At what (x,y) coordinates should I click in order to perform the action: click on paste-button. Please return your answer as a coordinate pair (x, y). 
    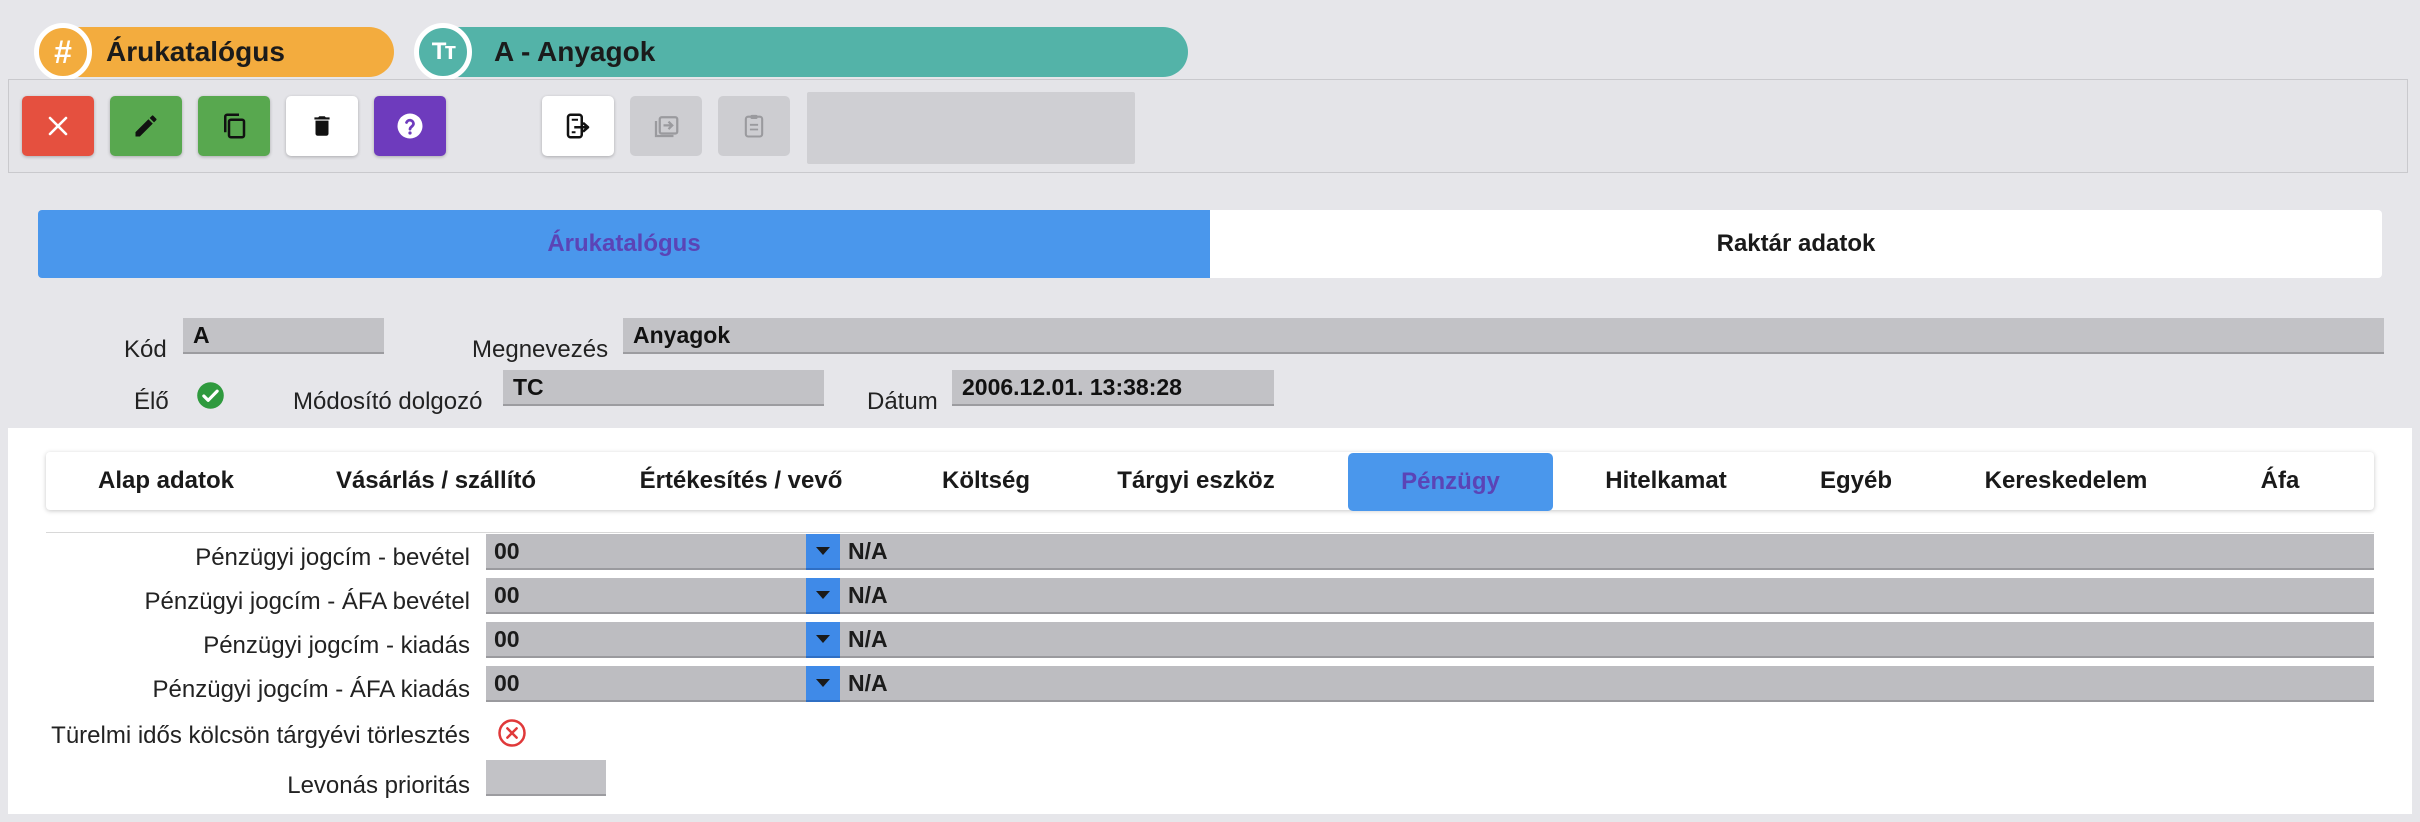
    Looking at the image, I should click on (754, 126).